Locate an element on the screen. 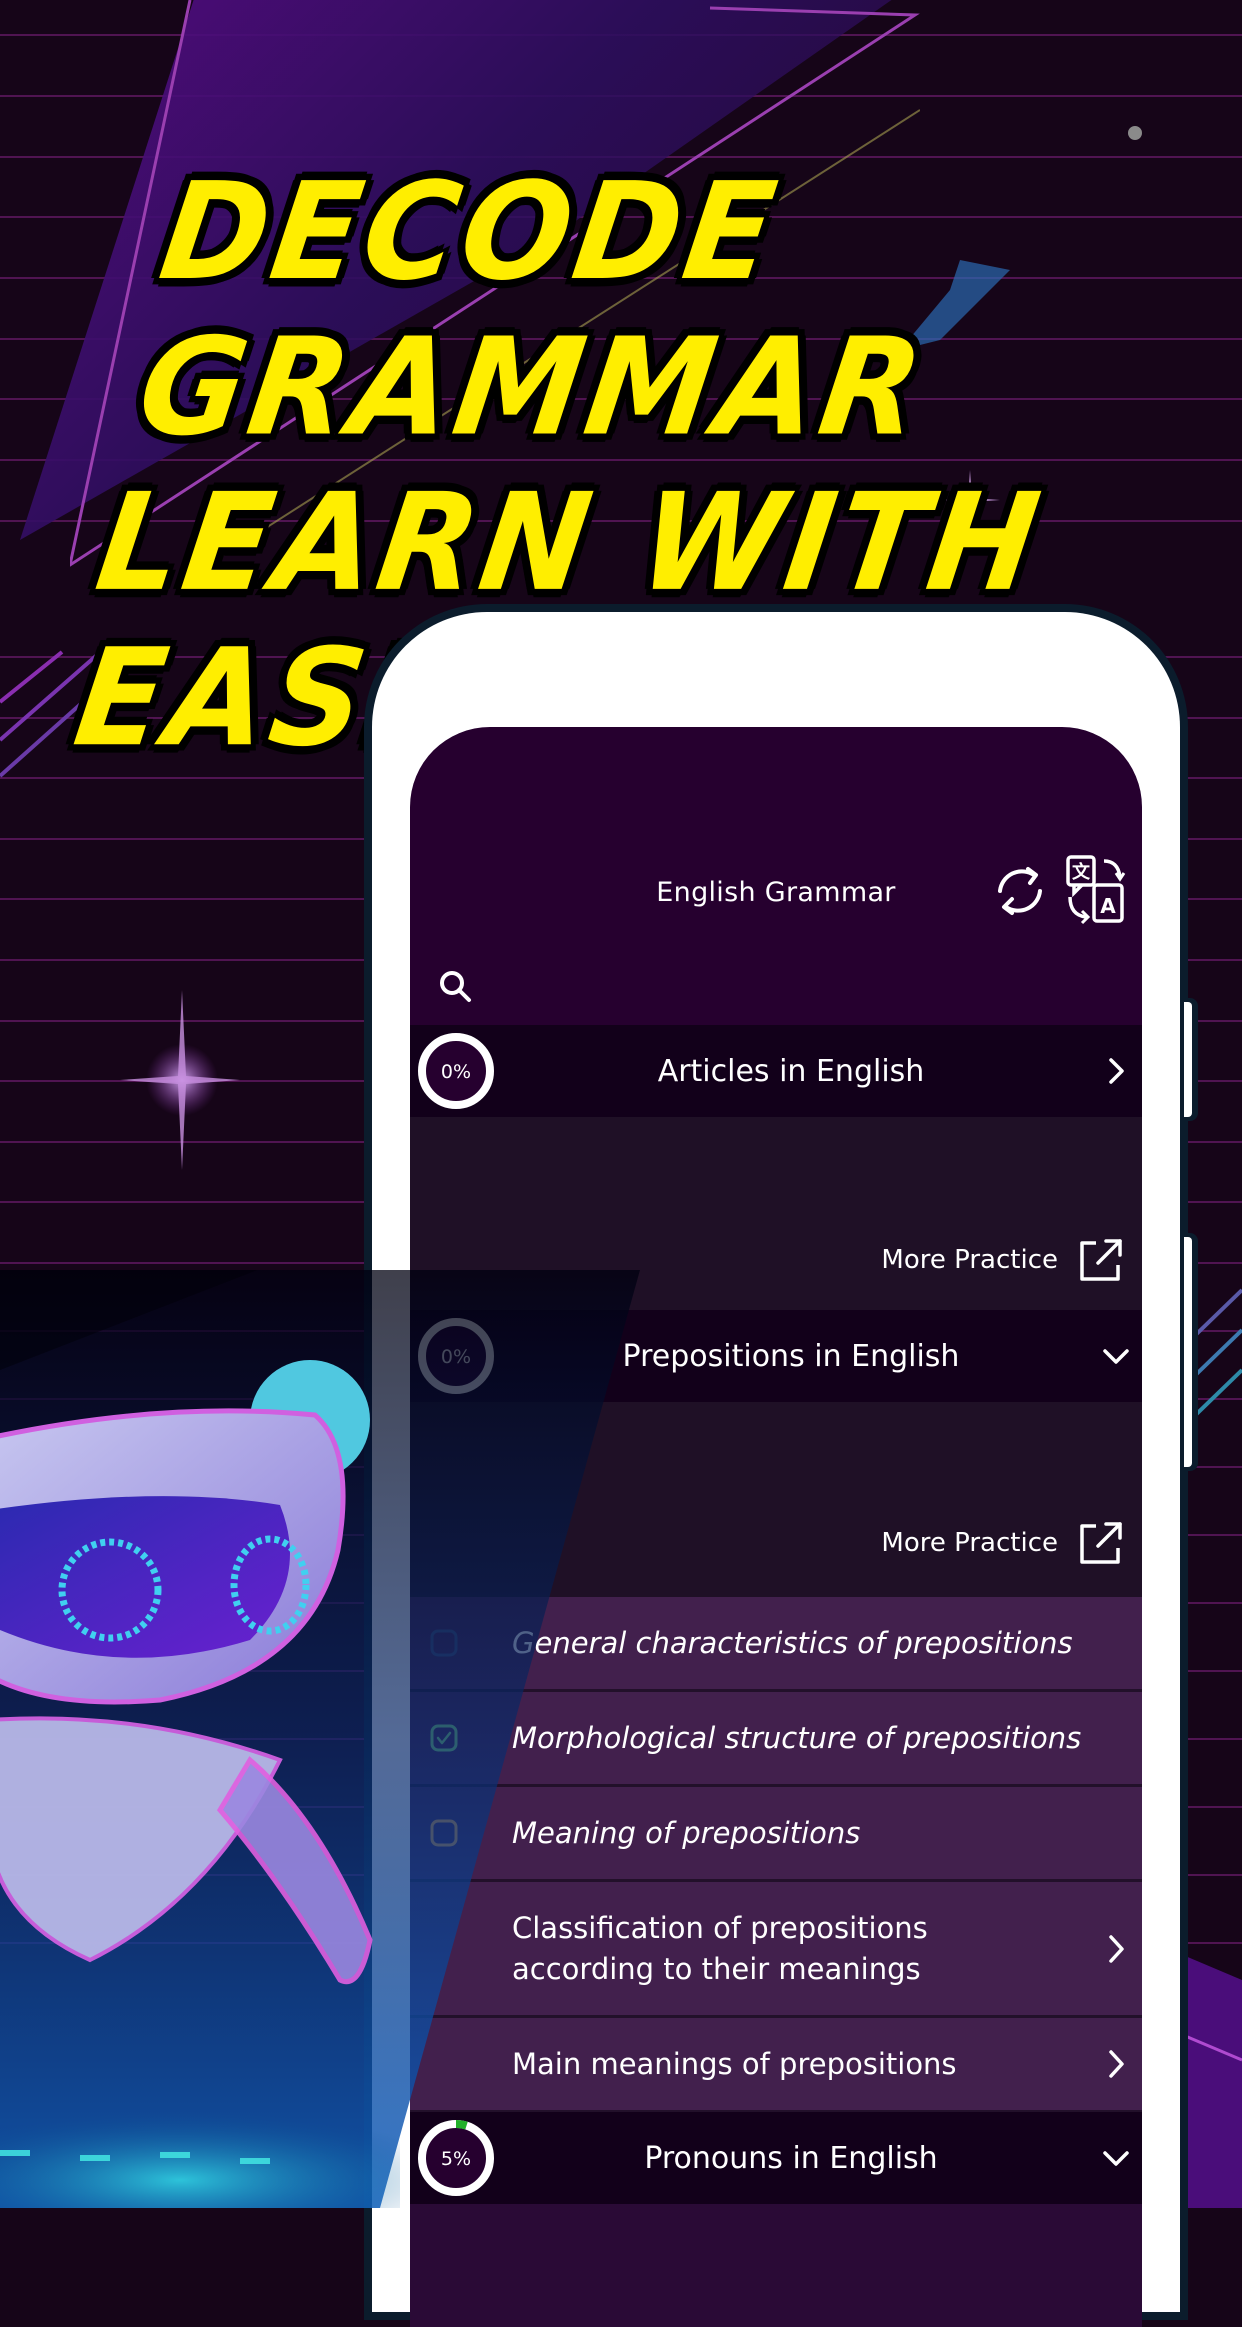  lesson-title: Meaning of prepositions is located at coordinates (686, 1833).